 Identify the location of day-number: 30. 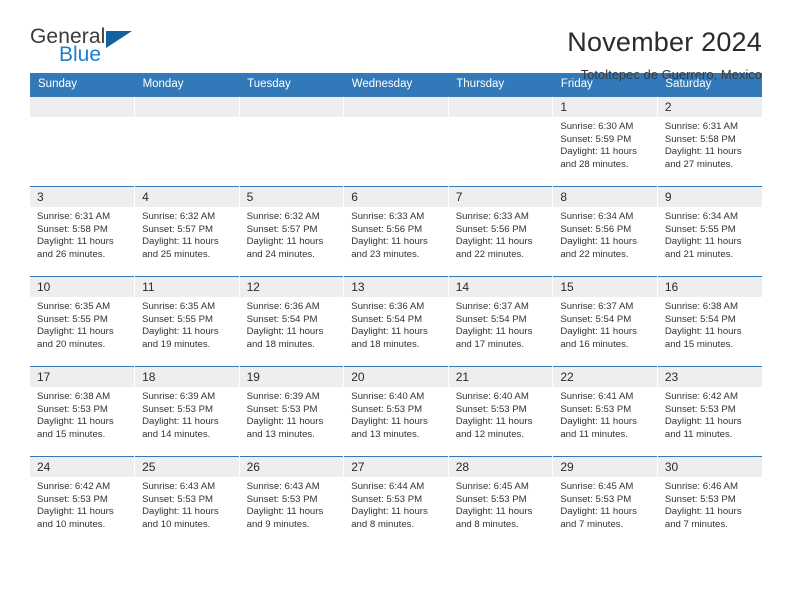
(709, 467).